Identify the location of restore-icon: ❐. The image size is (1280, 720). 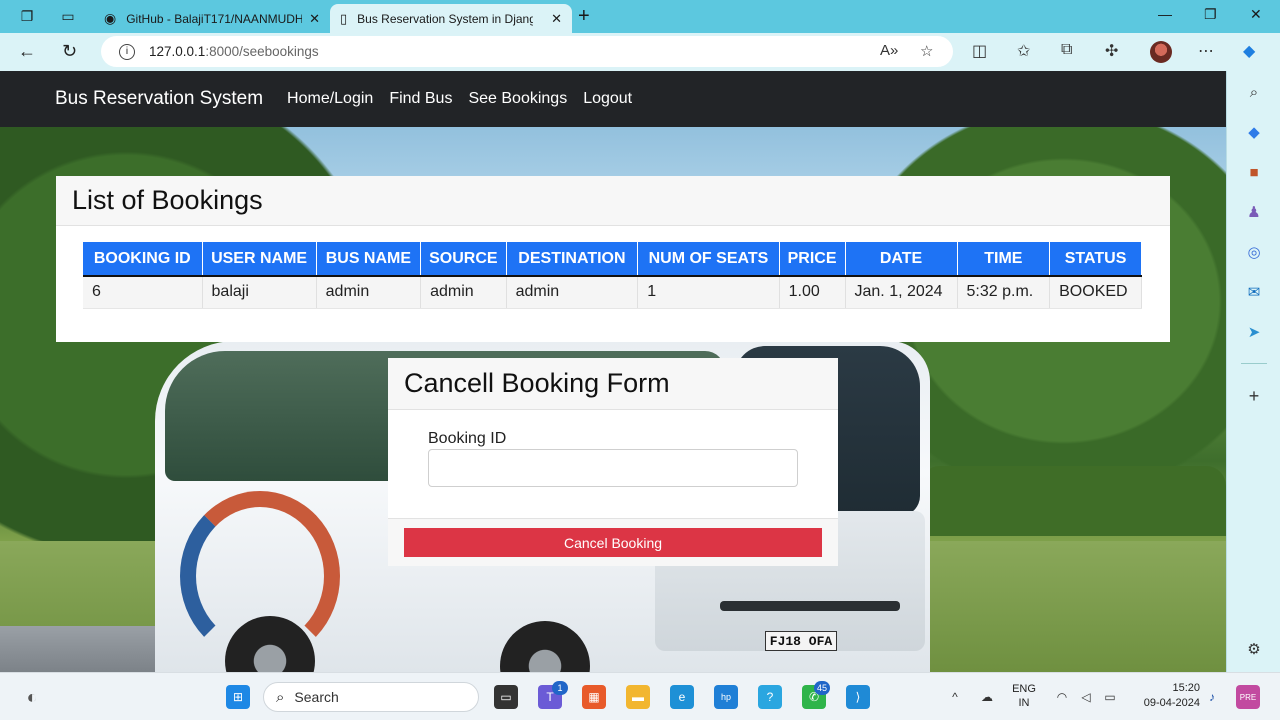
(1210, 14).